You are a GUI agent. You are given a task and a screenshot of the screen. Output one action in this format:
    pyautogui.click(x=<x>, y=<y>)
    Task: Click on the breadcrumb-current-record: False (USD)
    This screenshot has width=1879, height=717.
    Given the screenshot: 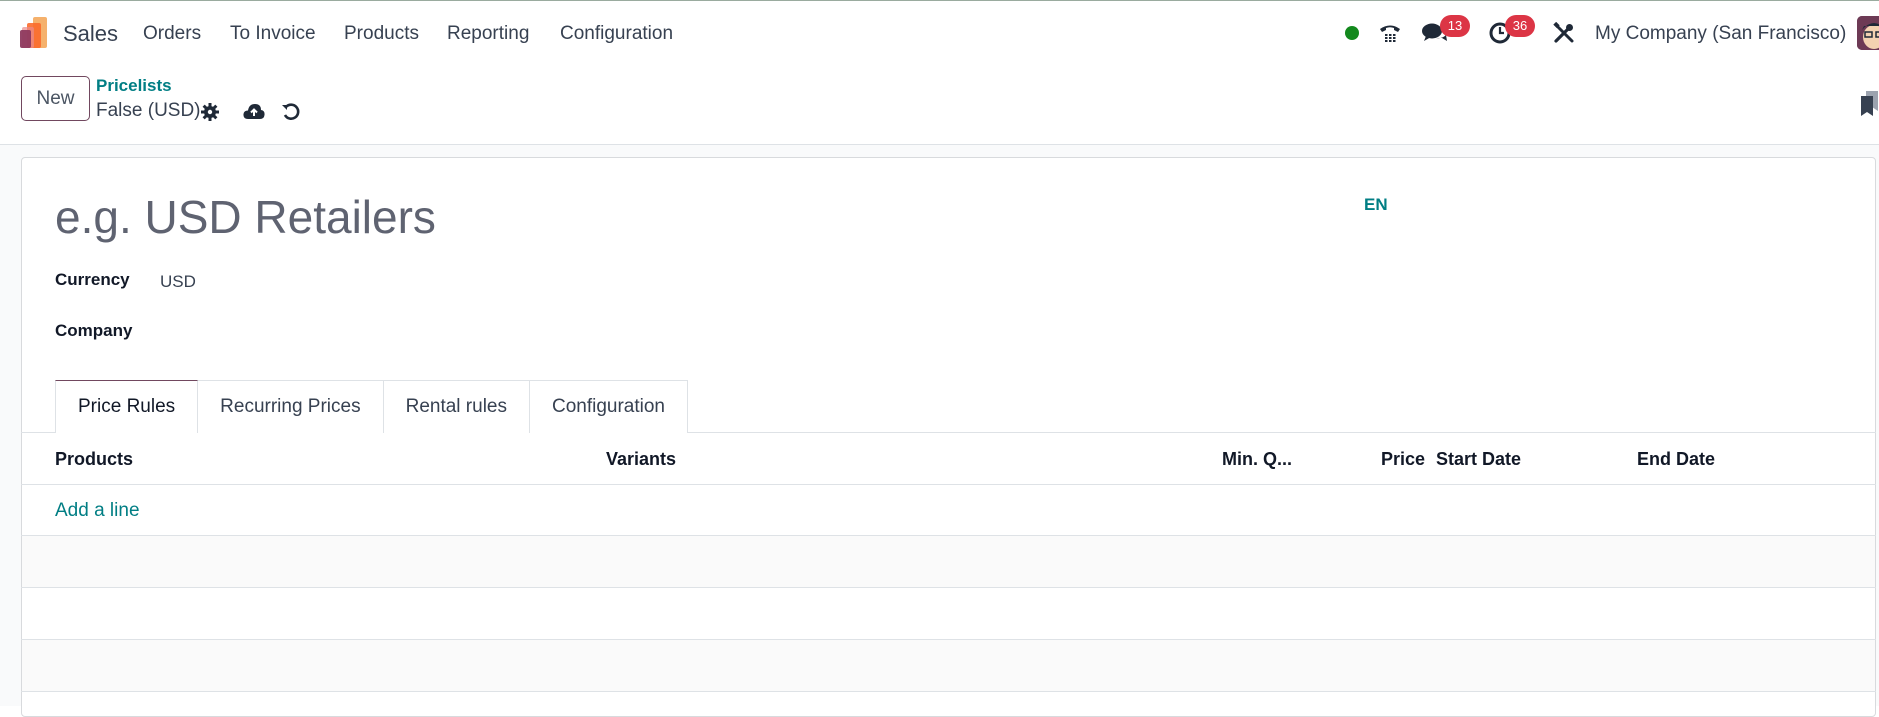 What is the action you would take?
    pyautogui.click(x=148, y=110)
    